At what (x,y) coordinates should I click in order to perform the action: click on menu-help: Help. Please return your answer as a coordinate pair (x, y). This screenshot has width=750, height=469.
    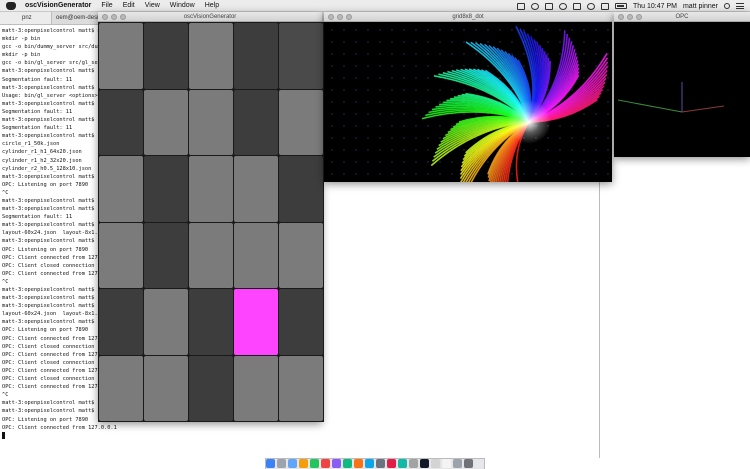
    Looking at the image, I should click on (212, 5).